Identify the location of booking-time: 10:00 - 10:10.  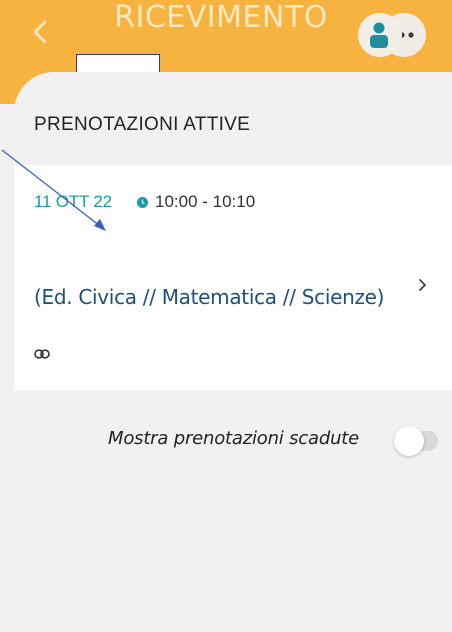
(205, 201).